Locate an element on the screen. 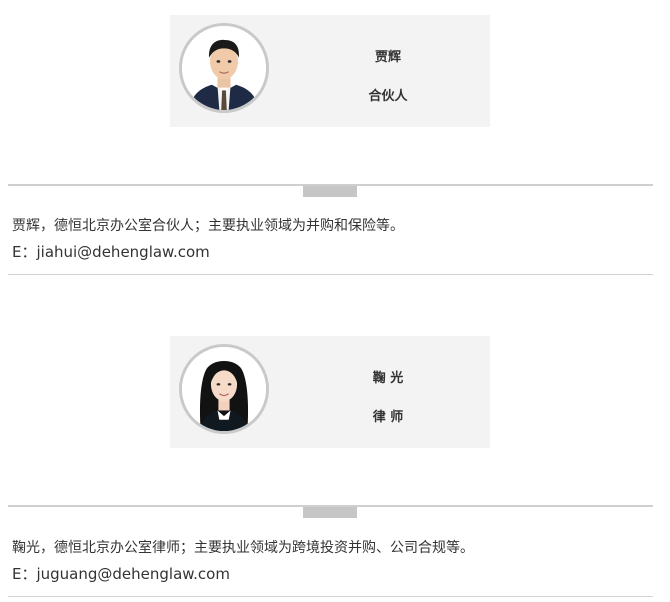 This screenshot has height=602, width=670. portrait-photo-female is located at coordinates (224, 389).